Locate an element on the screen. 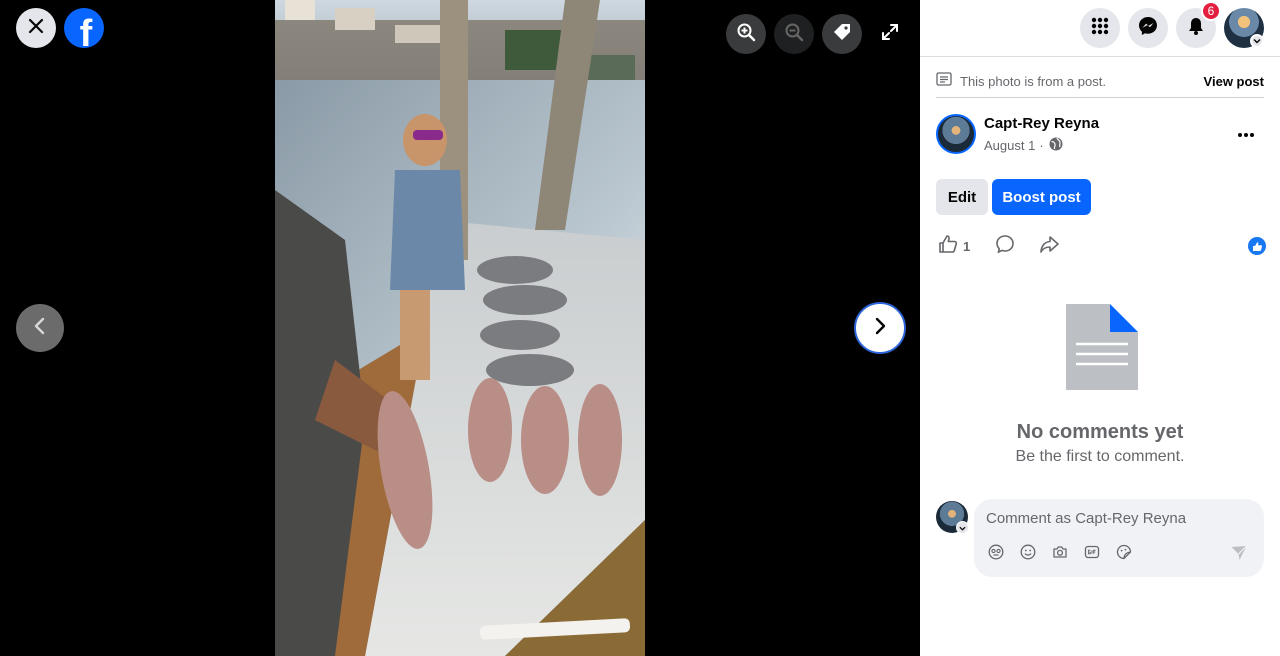 The height and width of the screenshot is (656, 1280). comment-composer is located at coordinates (1119, 538).